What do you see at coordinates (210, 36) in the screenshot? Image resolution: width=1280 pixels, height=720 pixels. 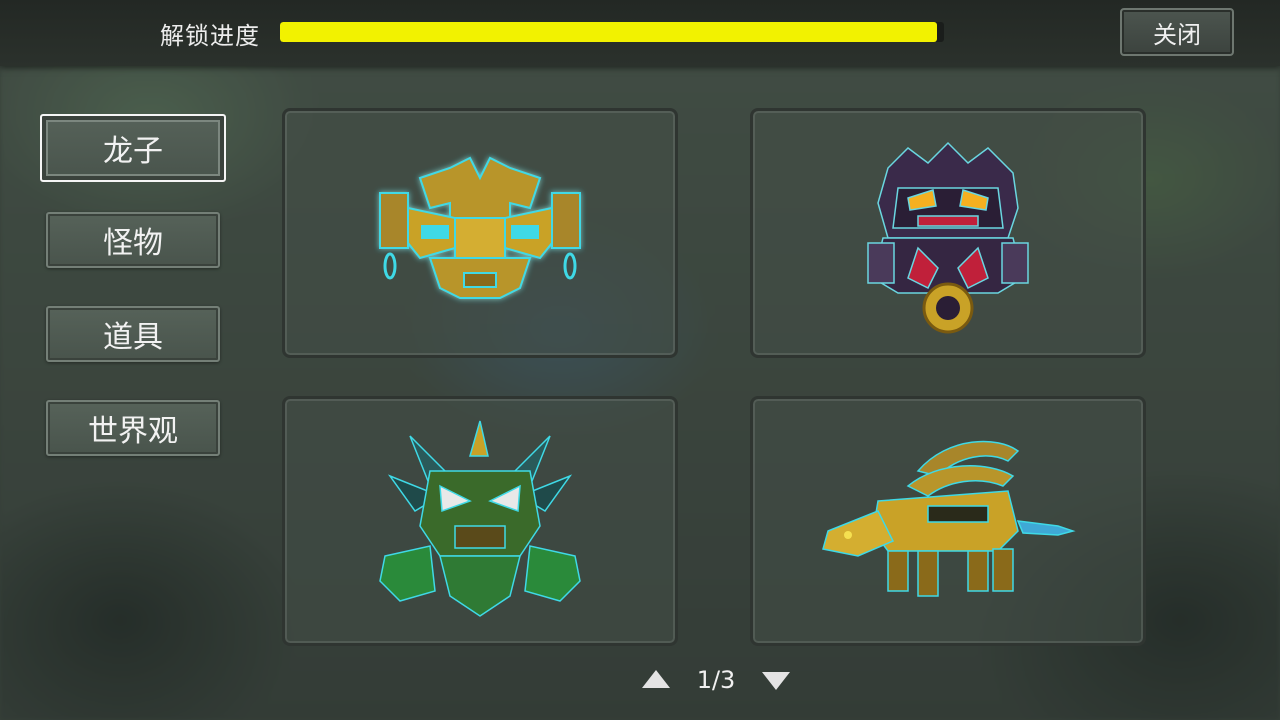 I see `unlock-progress-label: 解锁进度` at bounding box center [210, 36].